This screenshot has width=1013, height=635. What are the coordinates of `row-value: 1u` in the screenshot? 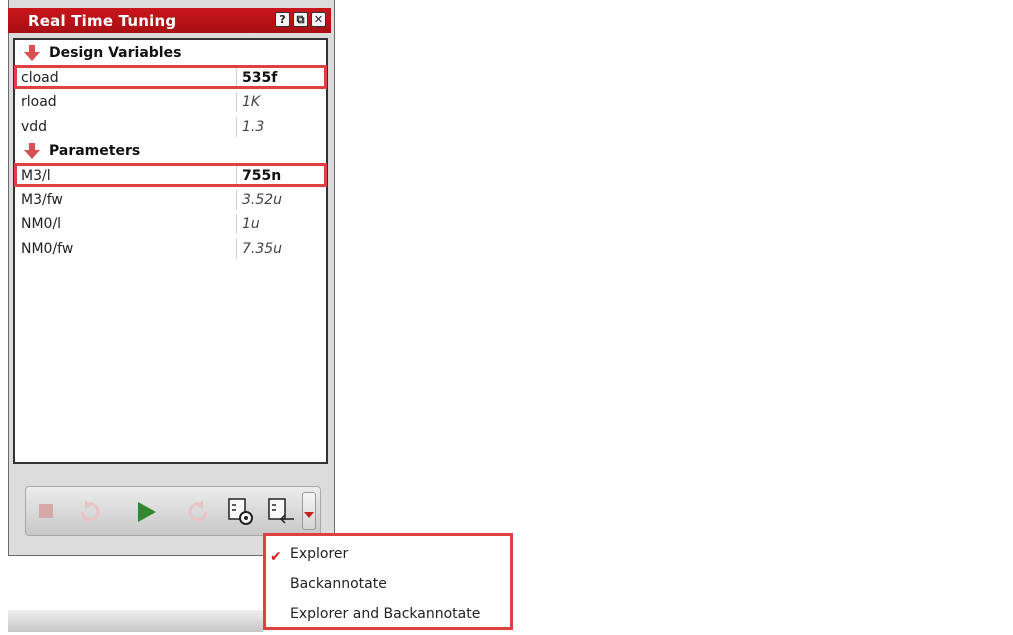 It's located at (251, 224).